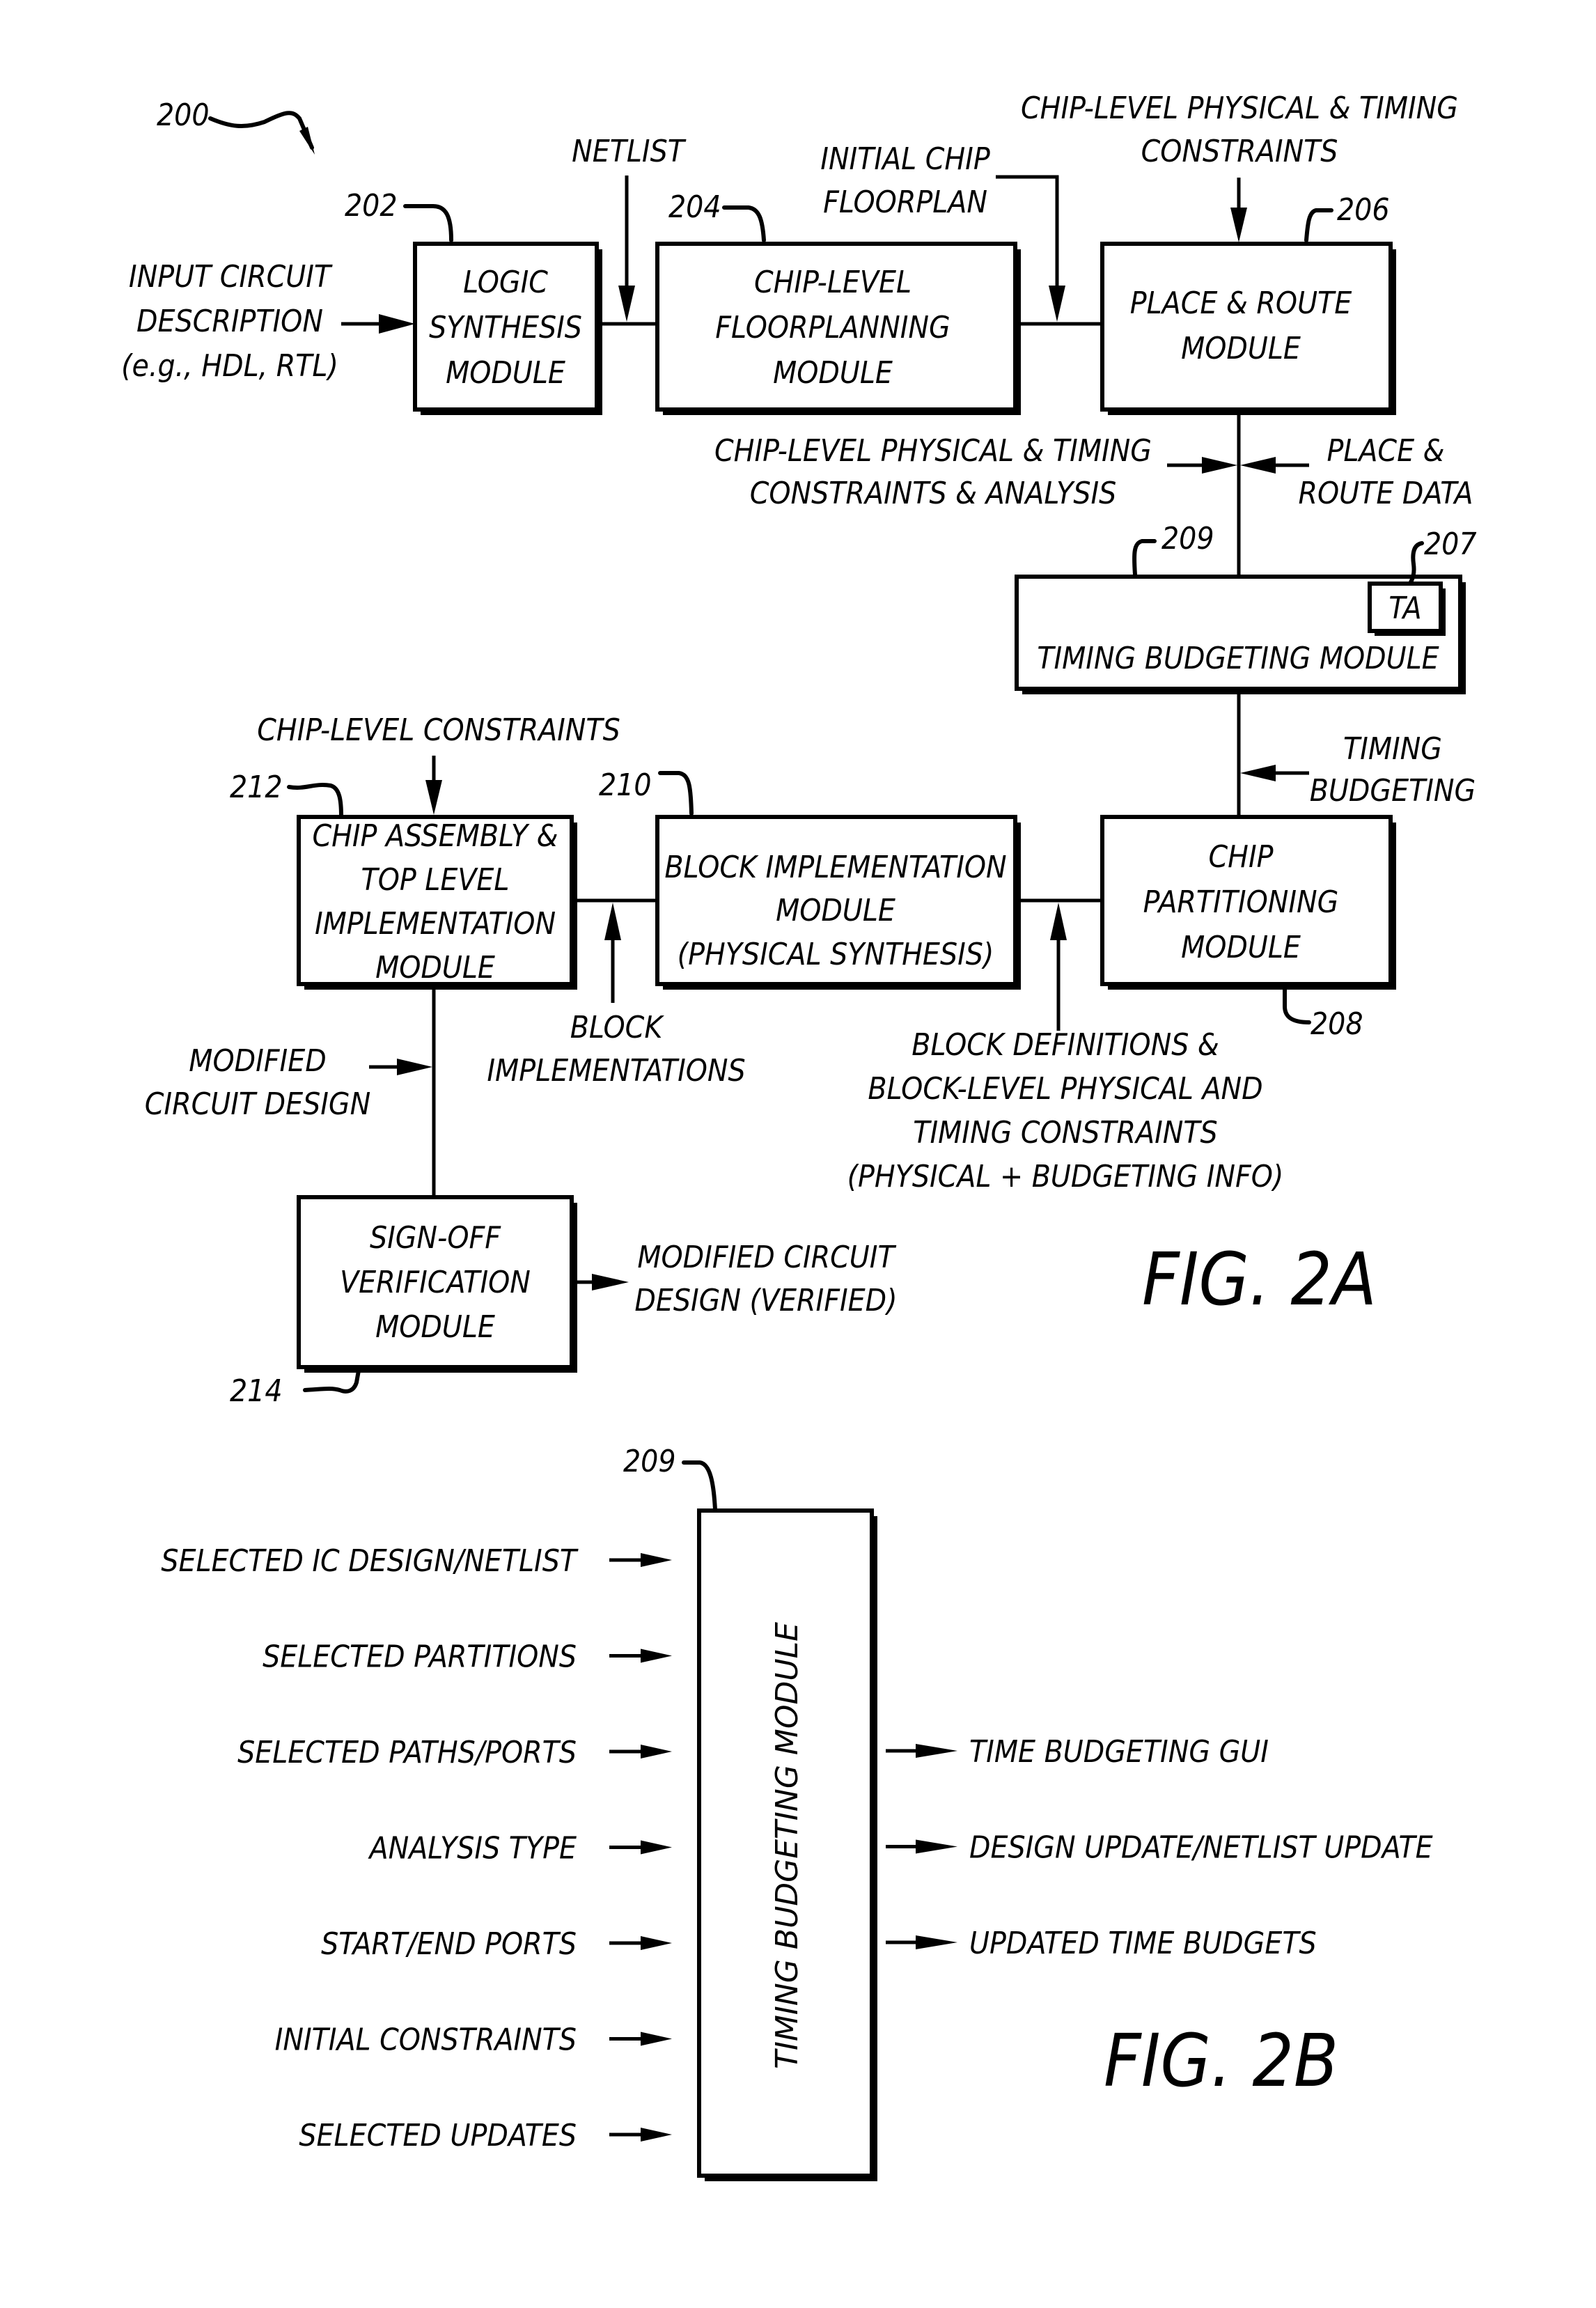 The width and height of the screenshot is (1596, 2308). What do you see at coordinates (765, 1300) in the screenshot?
I see `verified-design-line-2: DESIGN (VERIFIED)` at bounding box center [765, 1300].